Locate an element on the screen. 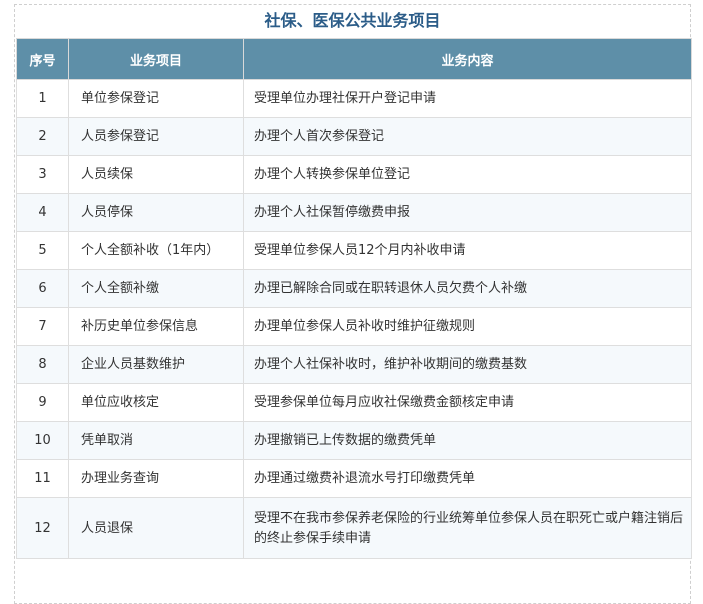  row-no: 12 is located at coordinates (42, 528).